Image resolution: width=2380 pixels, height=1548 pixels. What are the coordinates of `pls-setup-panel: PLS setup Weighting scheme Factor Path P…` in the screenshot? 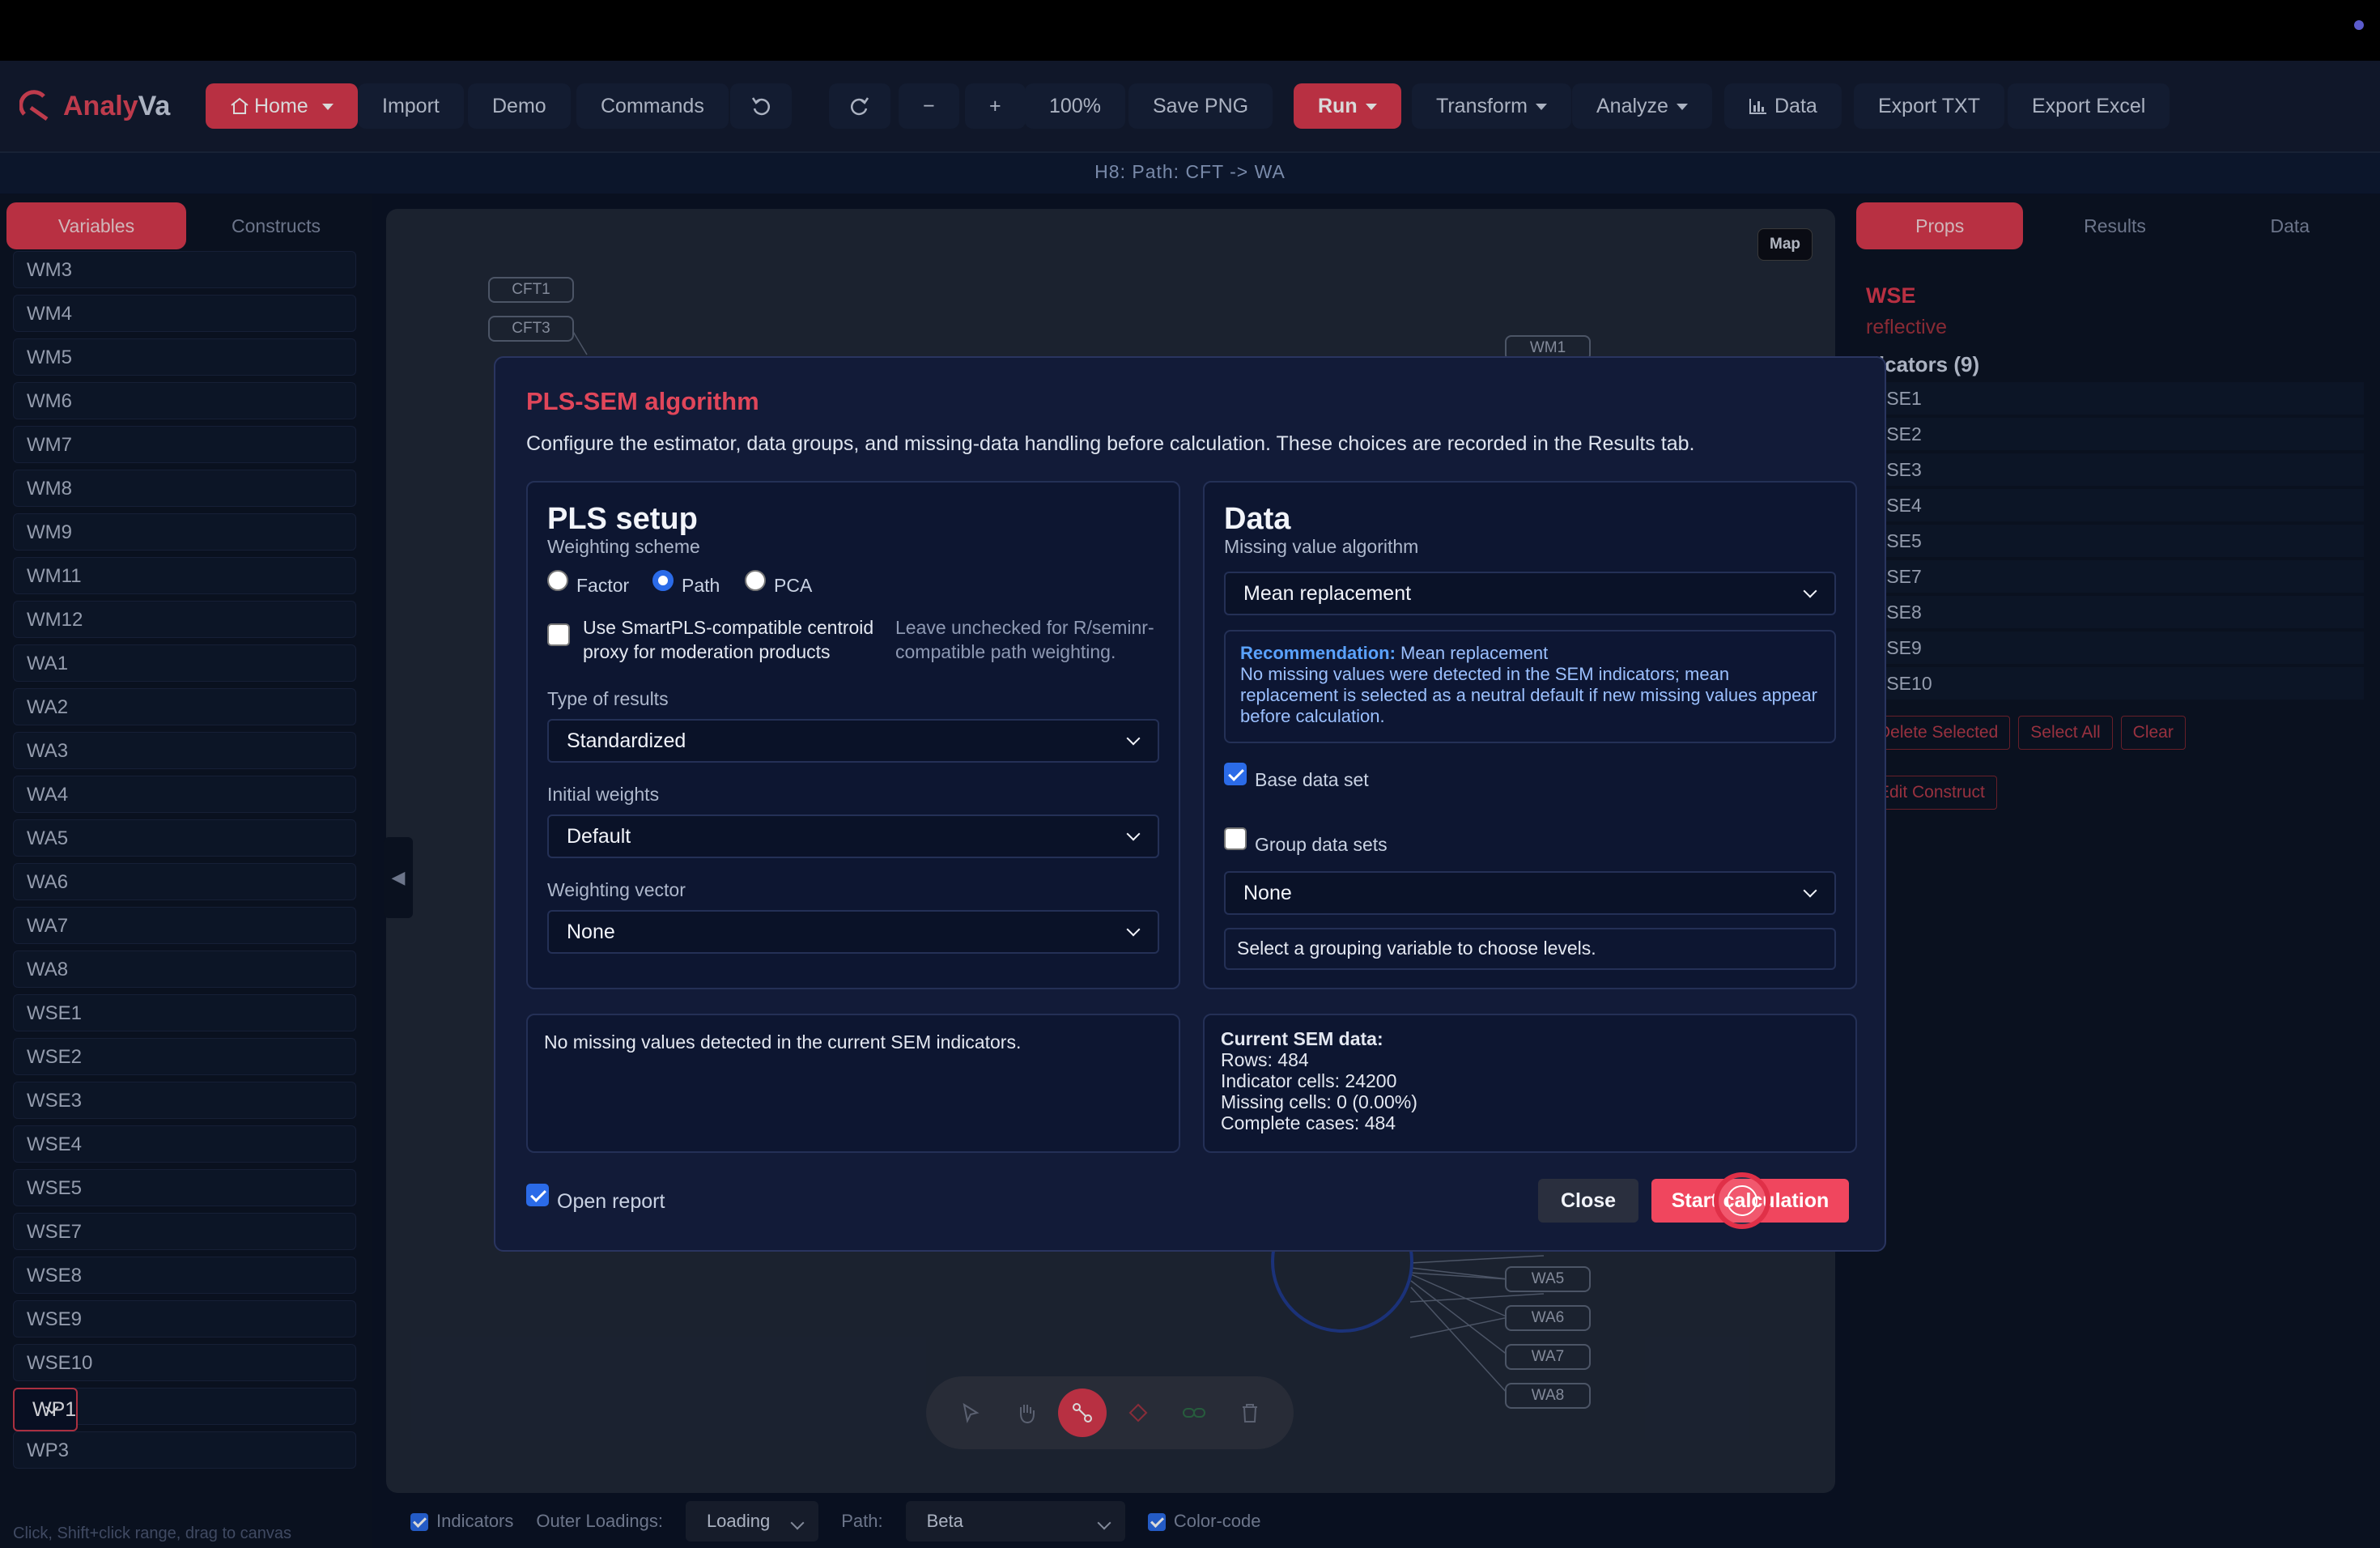 It's located at (853, 735).